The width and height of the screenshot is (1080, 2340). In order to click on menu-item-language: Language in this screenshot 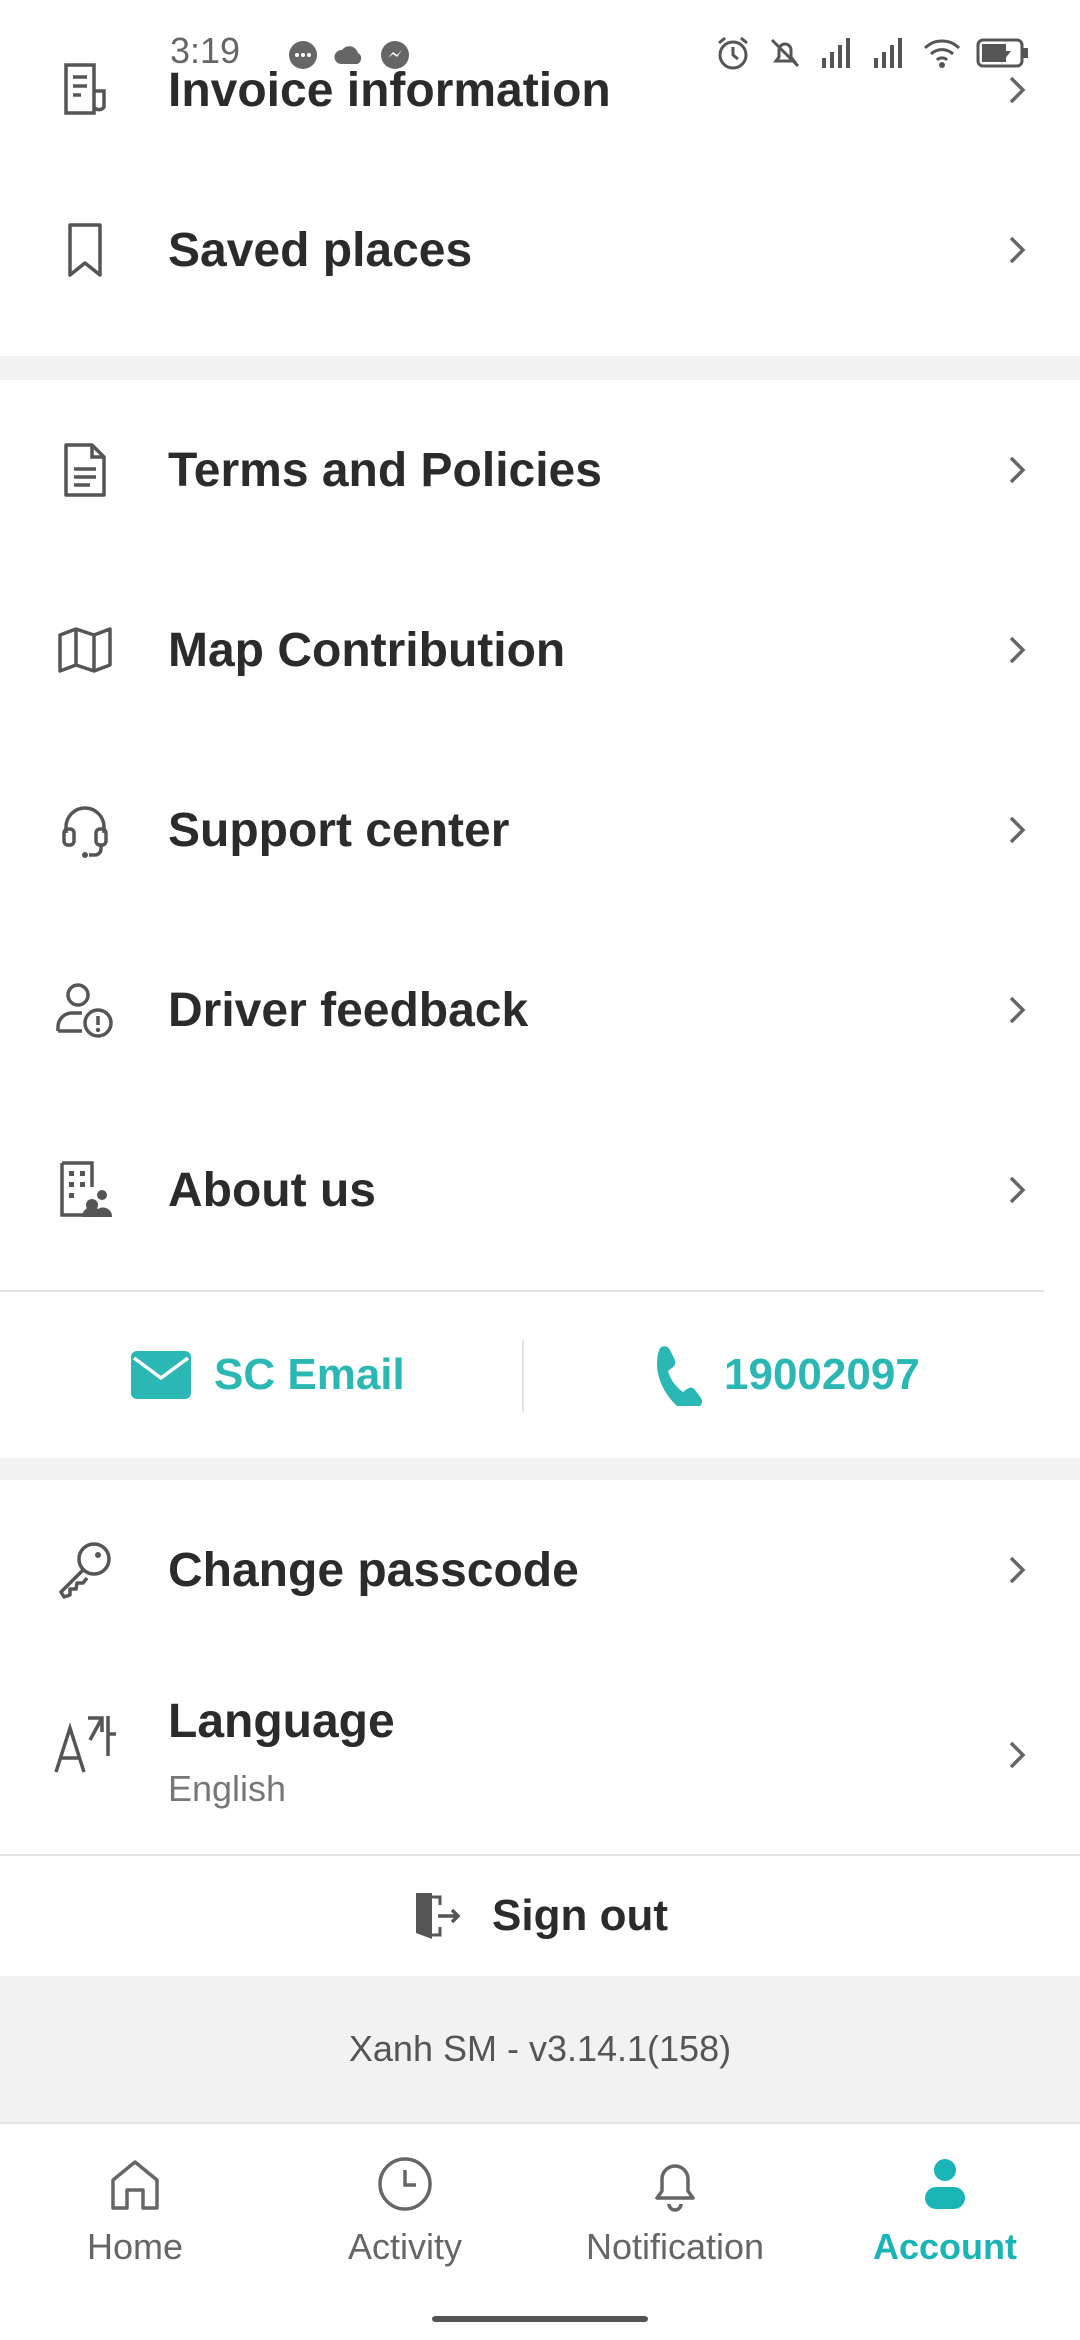, I will do `click(540, 1755)`.